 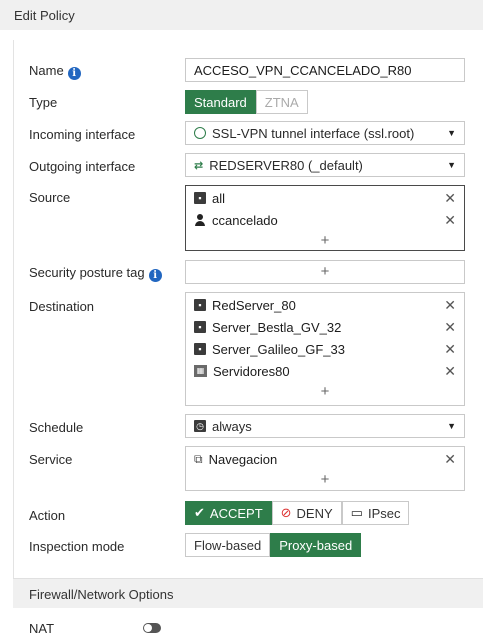 What do you see at coordinates (325, 305) in the screenshot?
I see `list-item: ▪ RedServer_80 ✕` at bounding box center [325, 305].